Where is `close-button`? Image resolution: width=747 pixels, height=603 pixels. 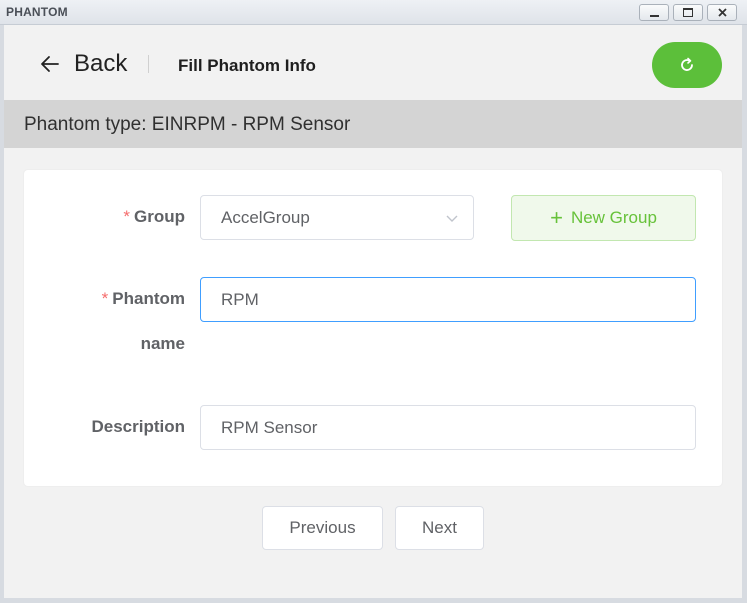 close-button is located at coordinates (722, 12).